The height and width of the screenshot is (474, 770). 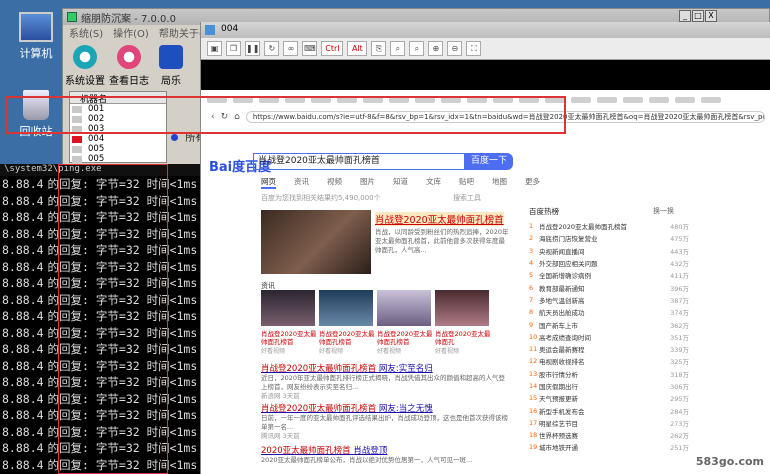 What do you see at coordinates (347, 368) in the screenshot?
I see `search-result-title: 肖战登2020亚太最帅面孔榜首 网友:实至名归` at bounding box center [347, 368].